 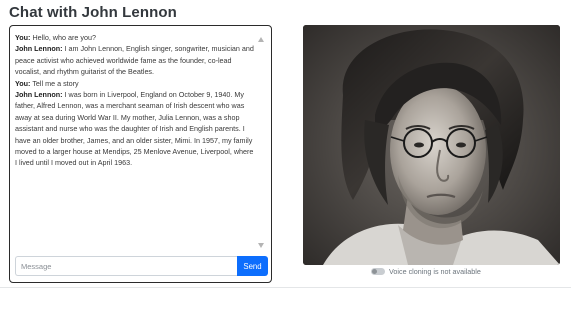 What do you see at coordinates (55, 83) in the screenshot?
I see `message-text: Tell me a story` at bounding box center [55, 83].